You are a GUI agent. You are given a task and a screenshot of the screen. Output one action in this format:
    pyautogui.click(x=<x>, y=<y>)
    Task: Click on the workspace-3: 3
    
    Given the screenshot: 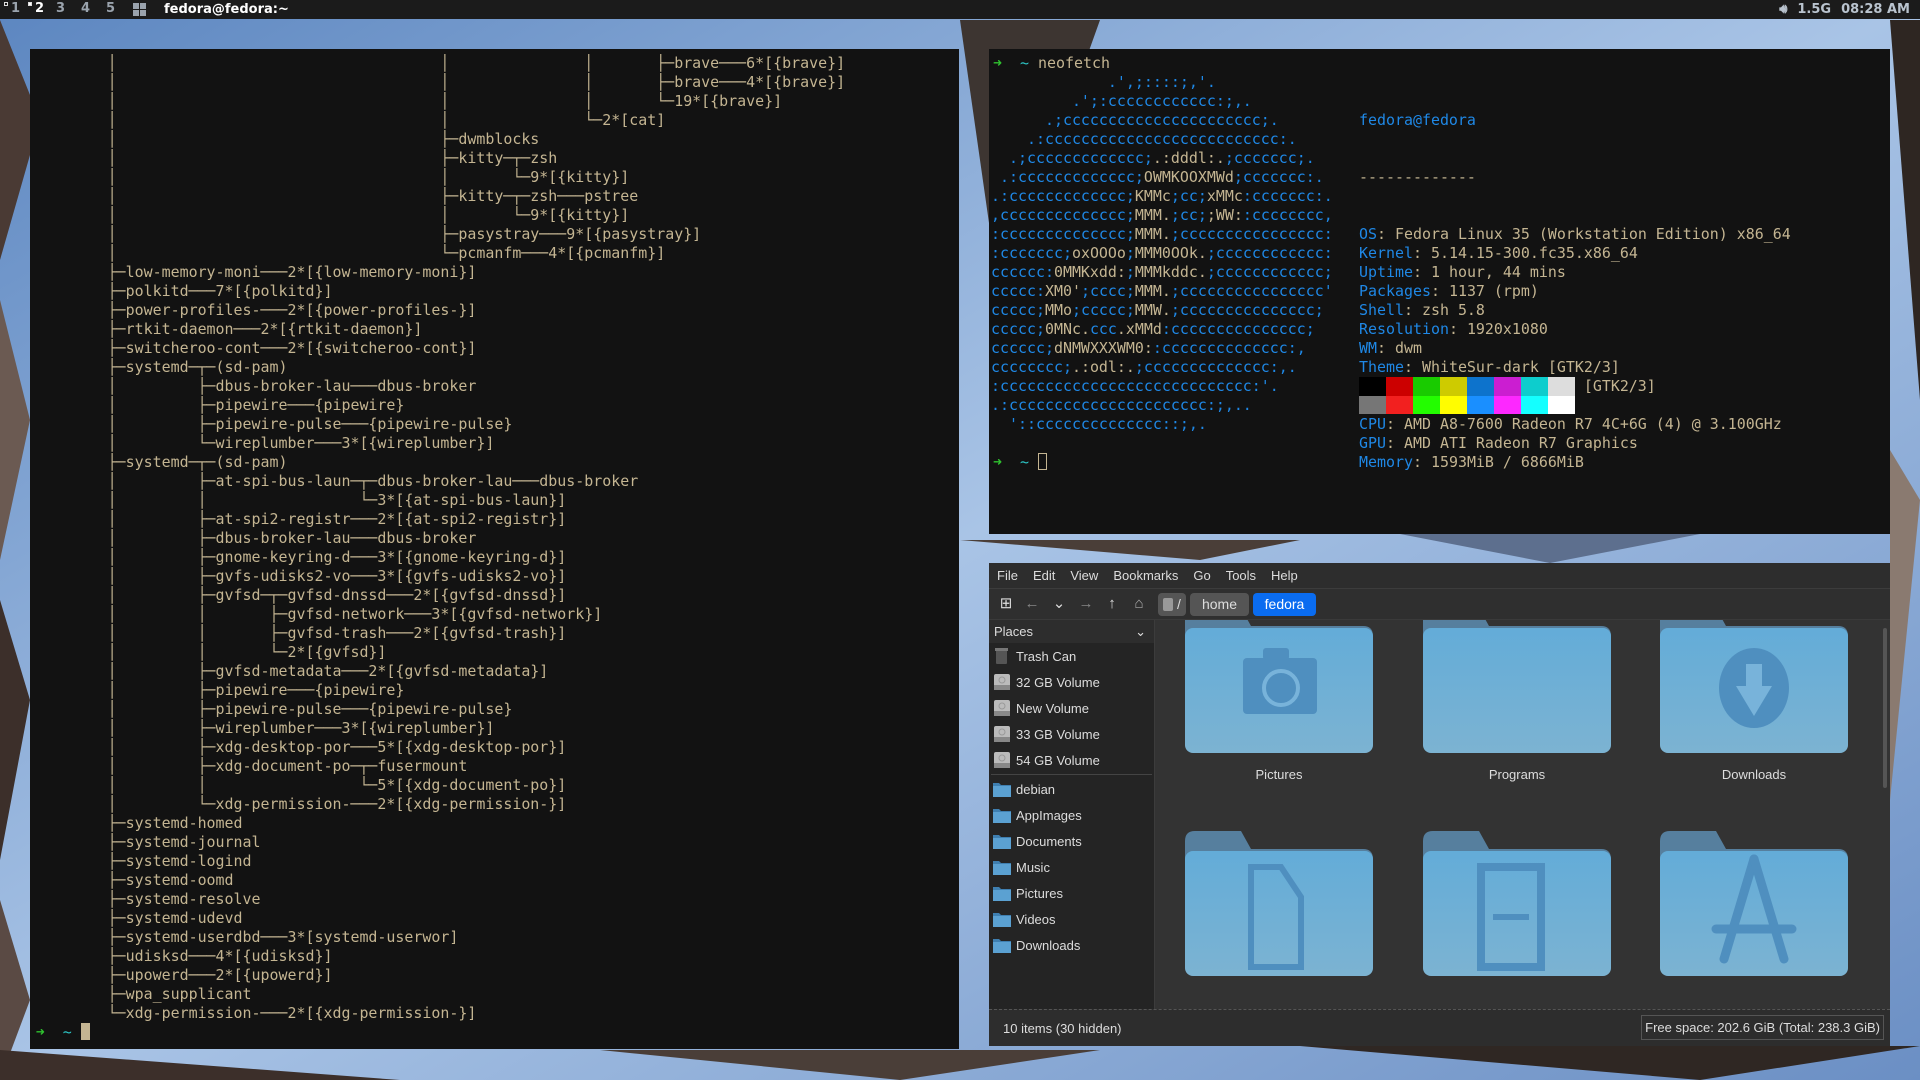 What is the action you would take?
    pyautogui.click(x=60, y=8)
    